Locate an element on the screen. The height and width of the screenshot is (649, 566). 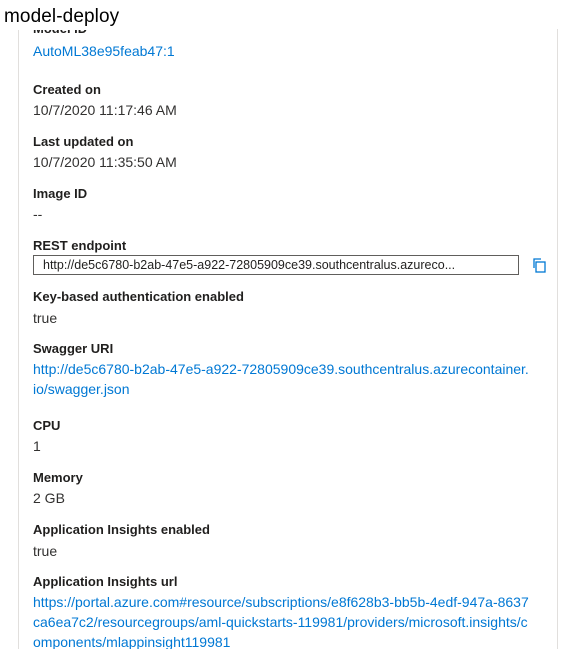
app-insights-enabled-label: Application Insights enabled is located at coordinates (121, 529).